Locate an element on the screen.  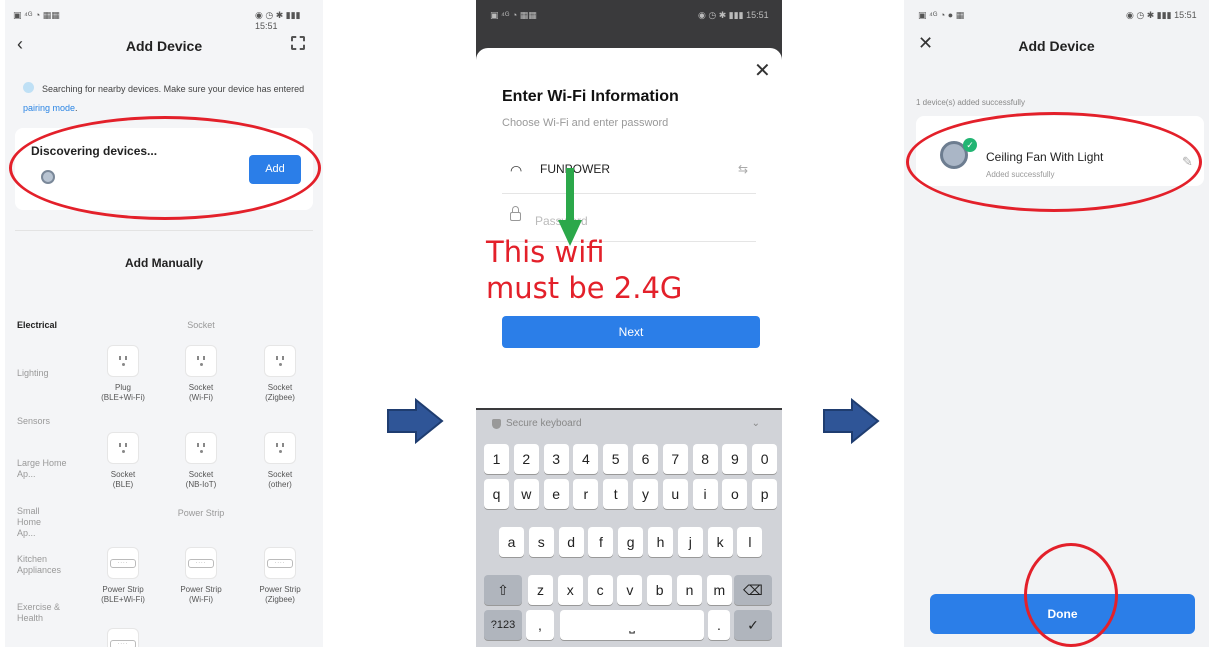
keyboard-key: 6 is located at coordinates (645, 459).